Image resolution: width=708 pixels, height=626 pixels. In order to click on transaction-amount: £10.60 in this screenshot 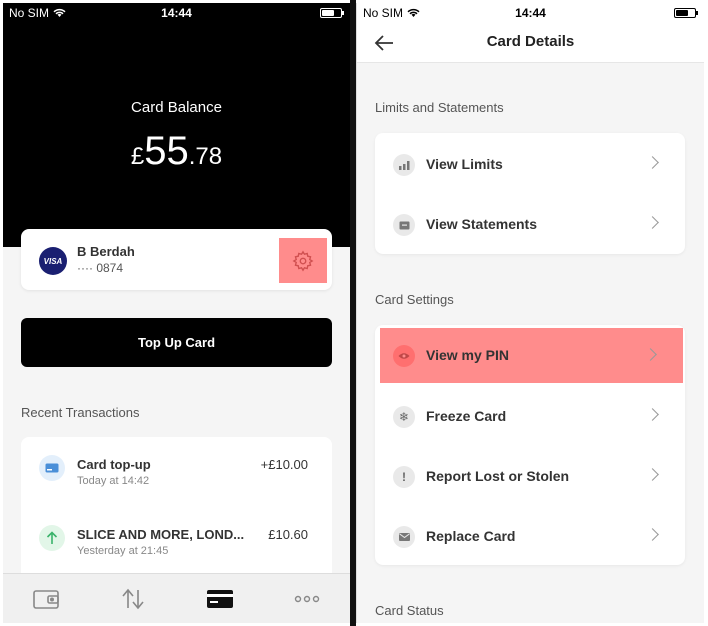, I will do `click(288, 534)`.